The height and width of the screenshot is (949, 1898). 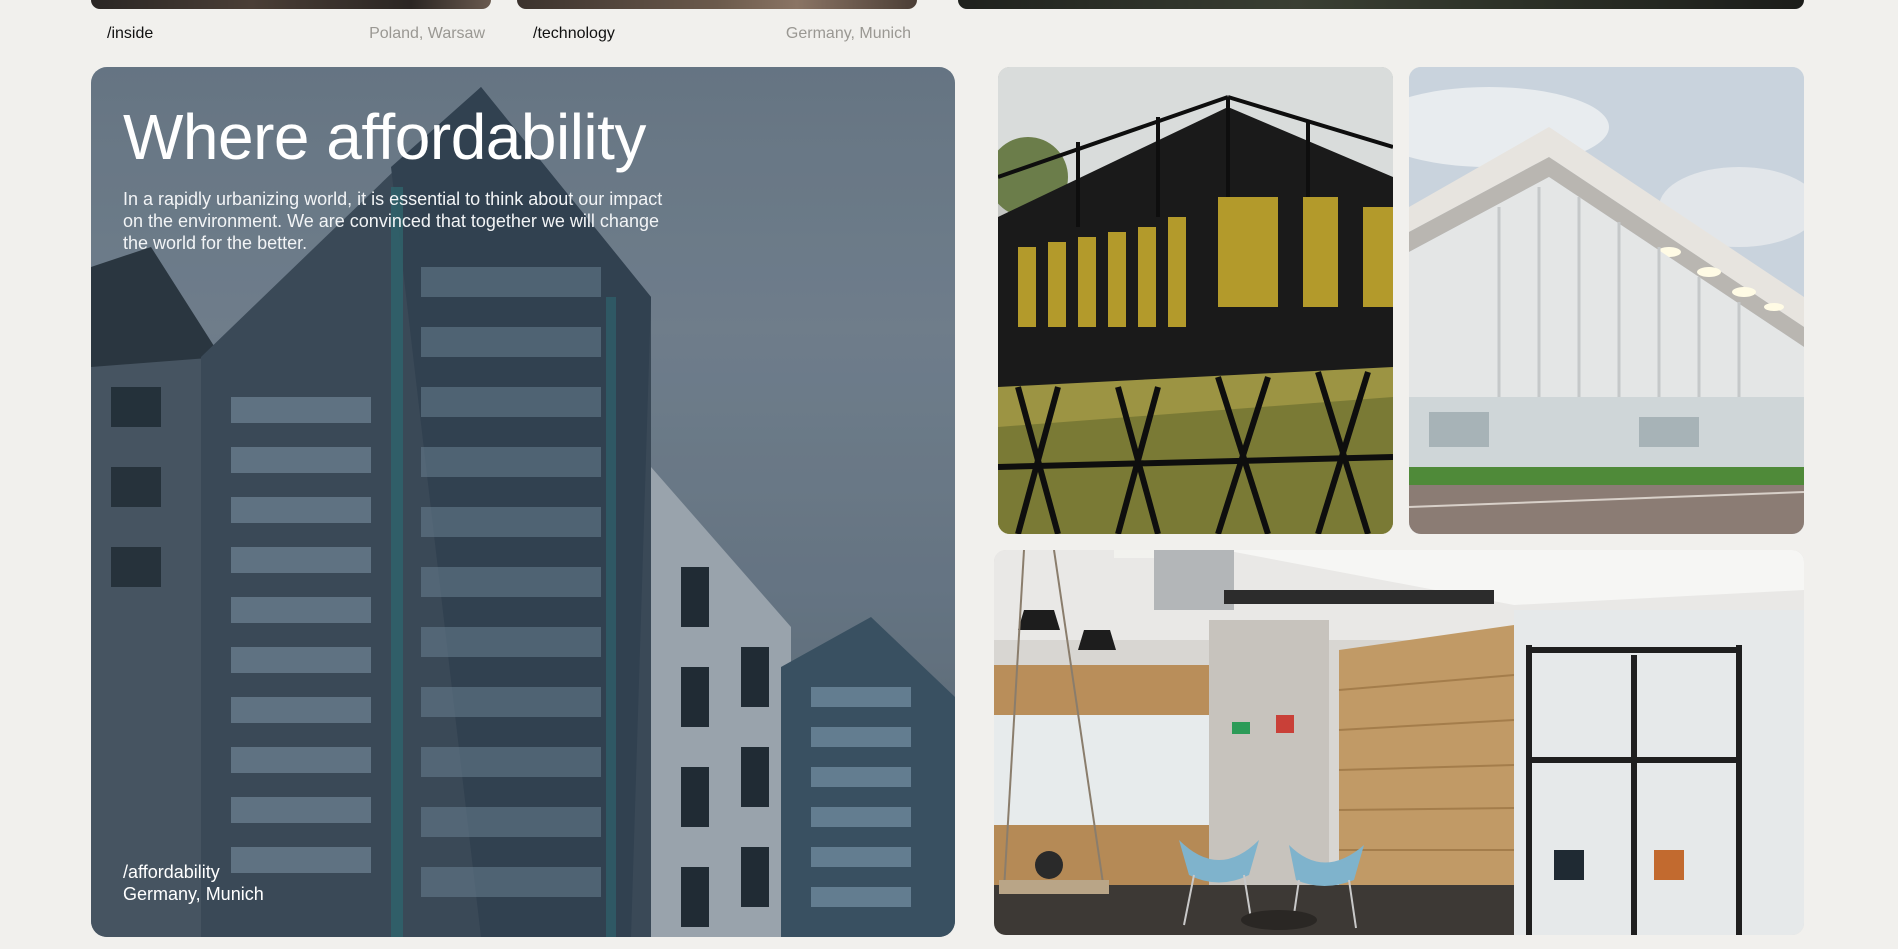 What do you see at coordinates (193, 872) in the screenshot?
I see `hero-tag: /affordability` at bounding box center [193, 872].